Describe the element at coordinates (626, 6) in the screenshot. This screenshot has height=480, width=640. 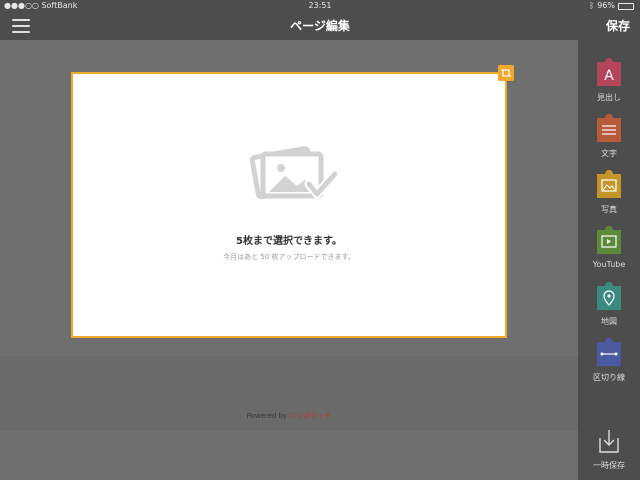
I see `battery-icon` at that location.